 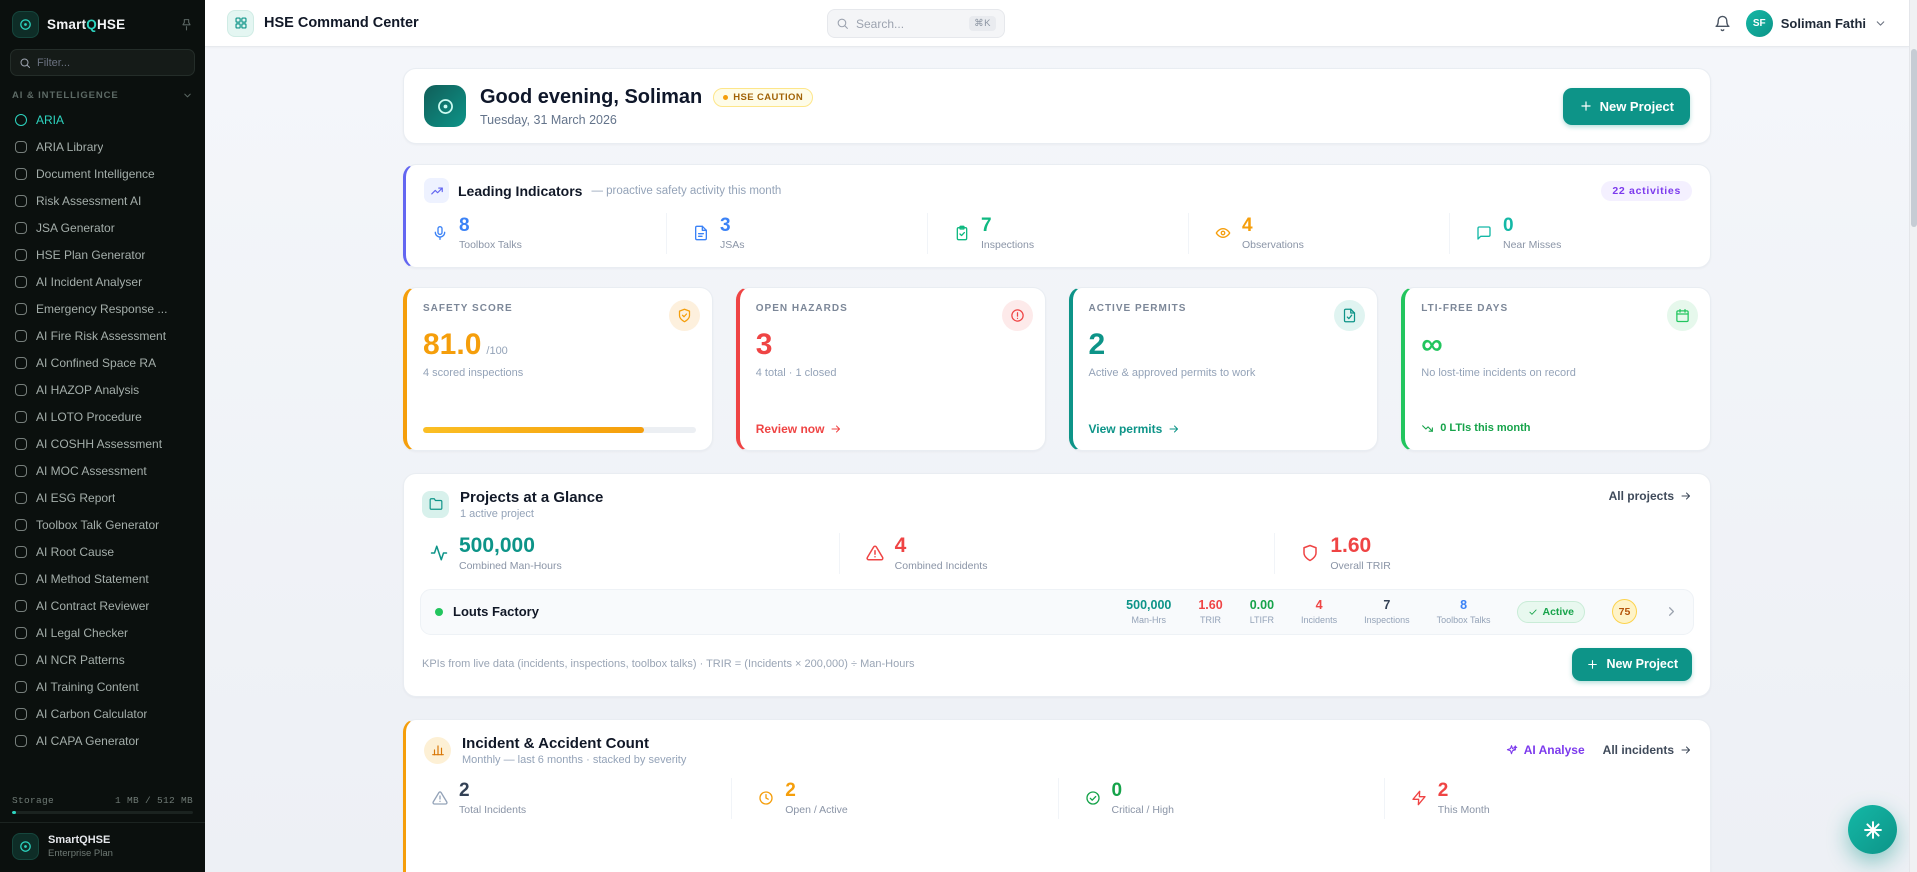 What do you see at coordinates (102, 389) in the screenshot?
I see `sidebar-item-ai-hazop-analysis: AI HAZOP Analysis` at bounding box center [102, 389].